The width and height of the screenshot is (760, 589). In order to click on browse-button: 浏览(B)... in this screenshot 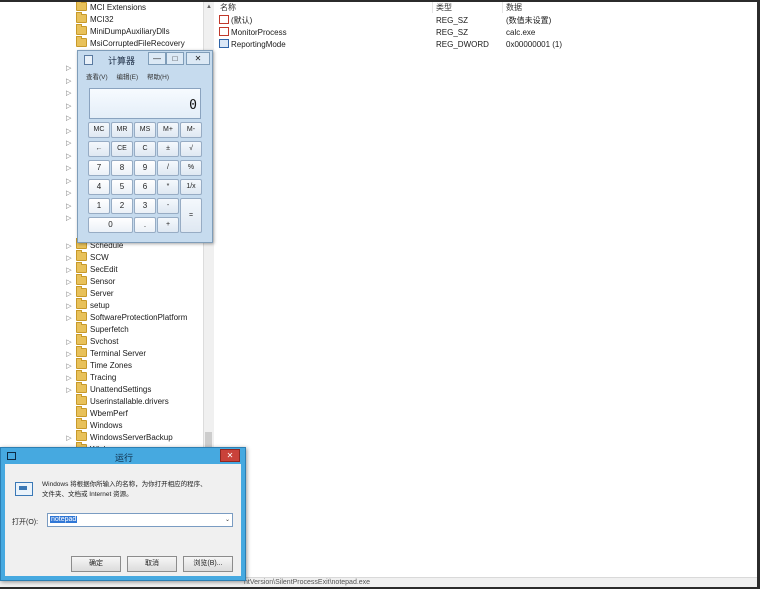, I will do `click(208, 564)`.